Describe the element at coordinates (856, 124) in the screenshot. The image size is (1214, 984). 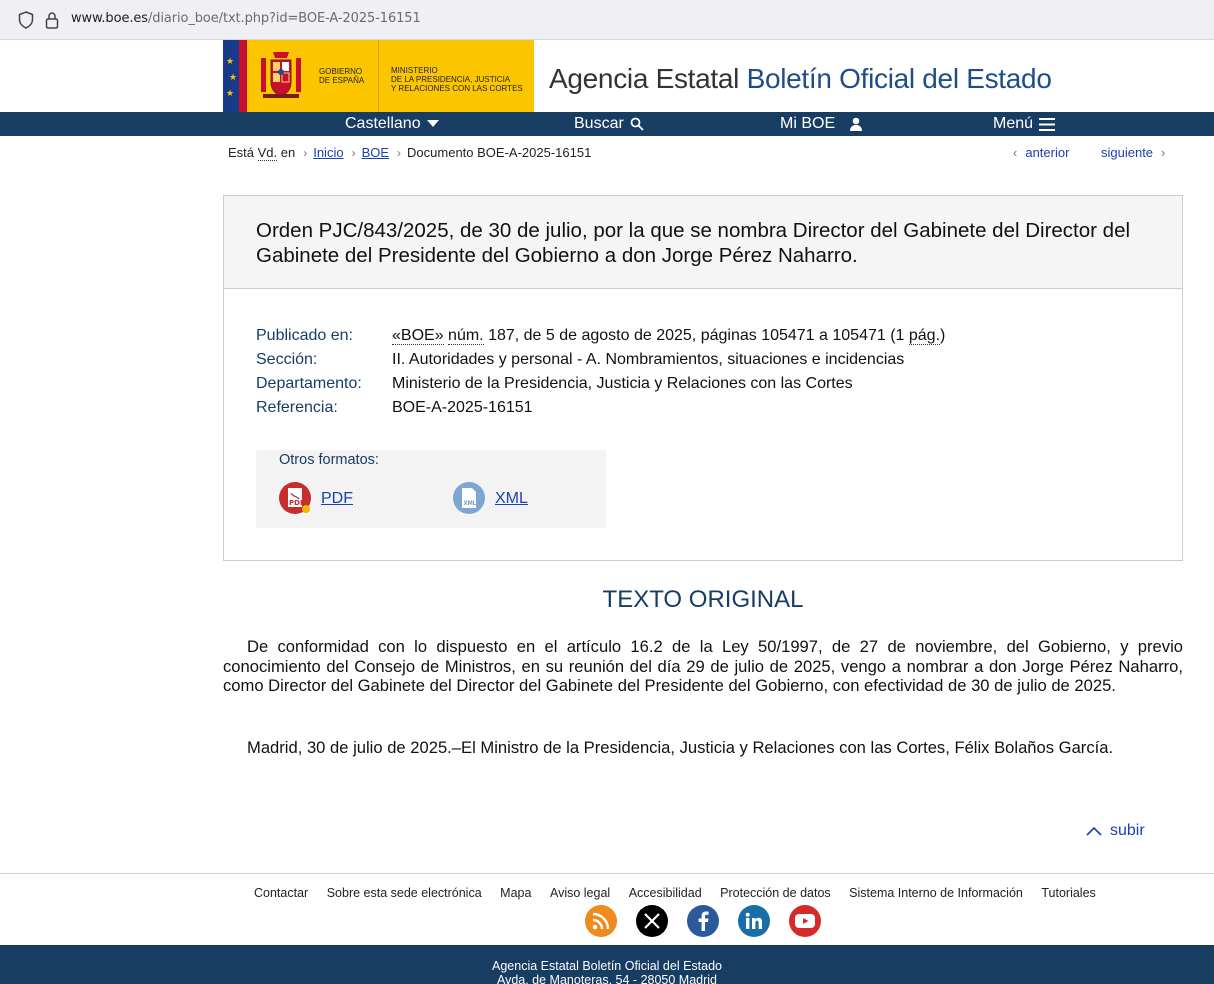
I see `user-icon` at that location.